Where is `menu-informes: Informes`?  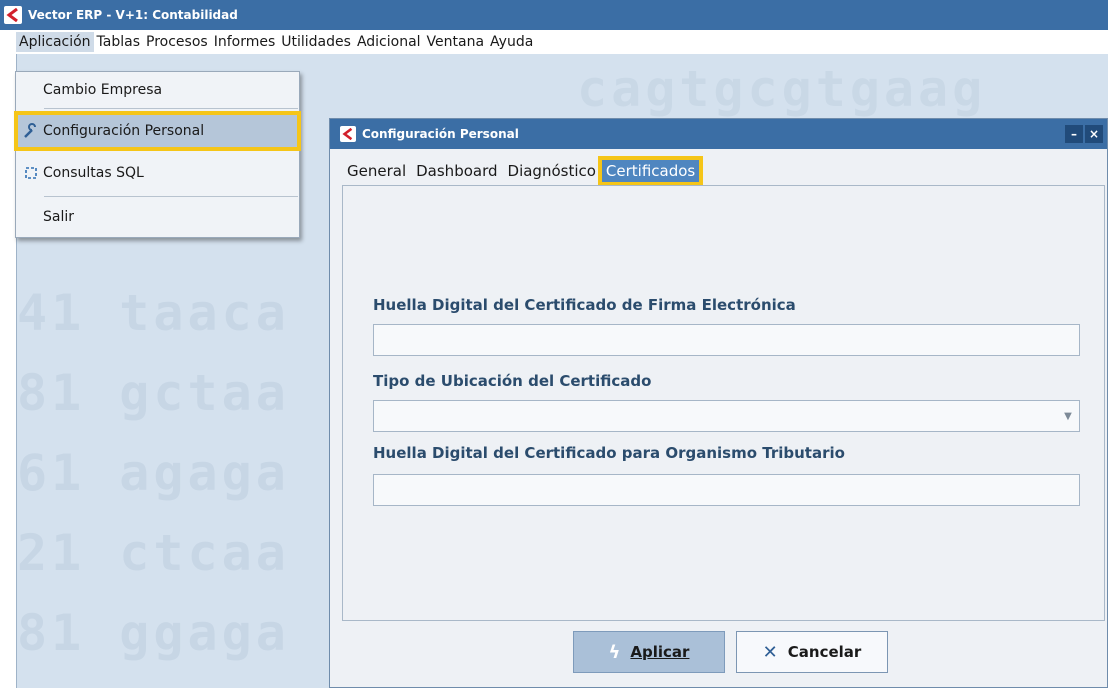
menu-informes: Informes is located at coordinates (245, 42).